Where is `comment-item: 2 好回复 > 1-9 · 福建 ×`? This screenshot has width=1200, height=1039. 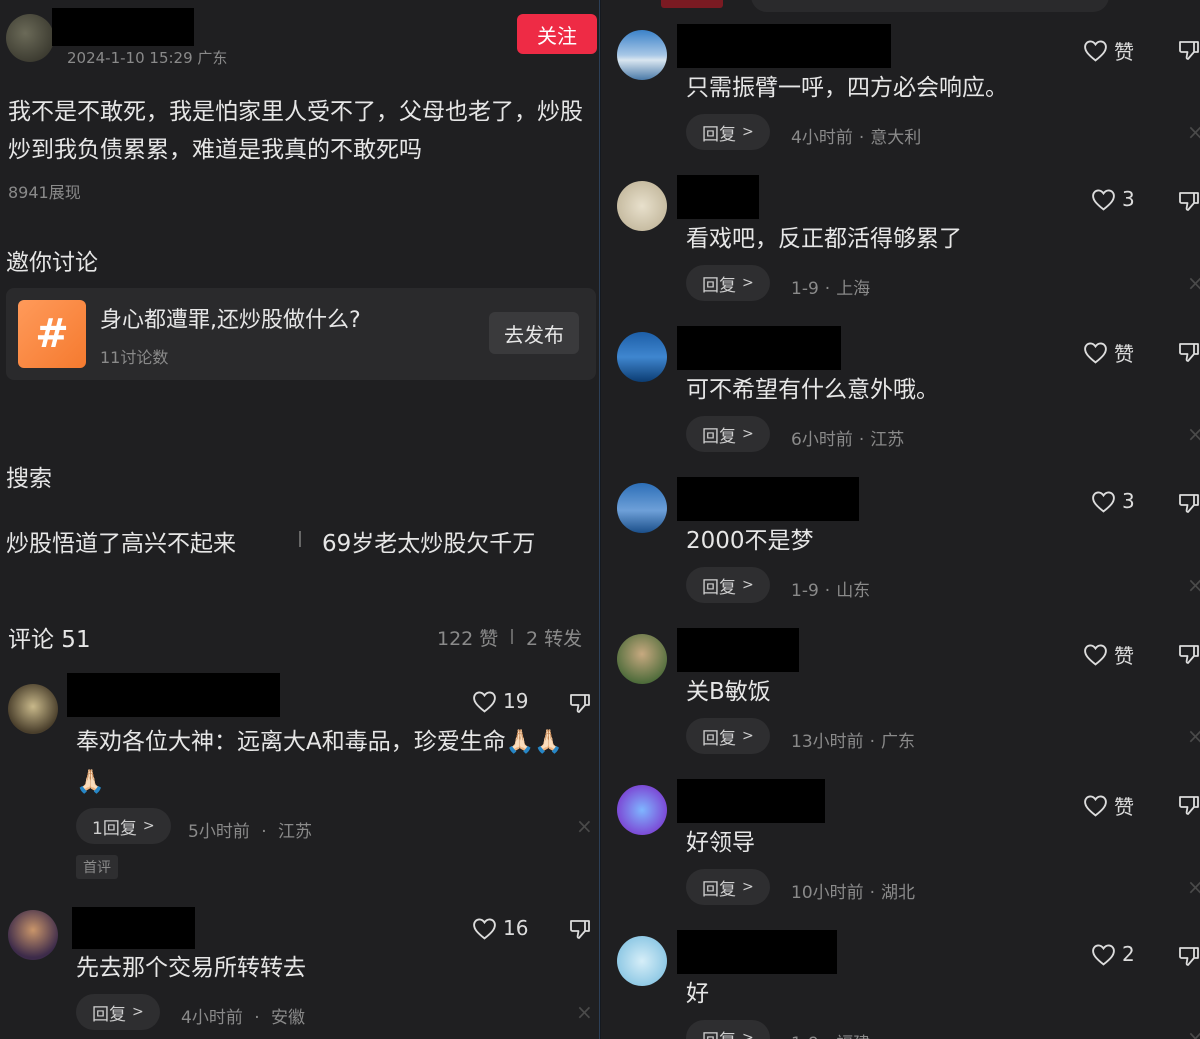 comment-item: 2 好回复 > 1-9 · 福建 × is located at coordinates (900, 984).